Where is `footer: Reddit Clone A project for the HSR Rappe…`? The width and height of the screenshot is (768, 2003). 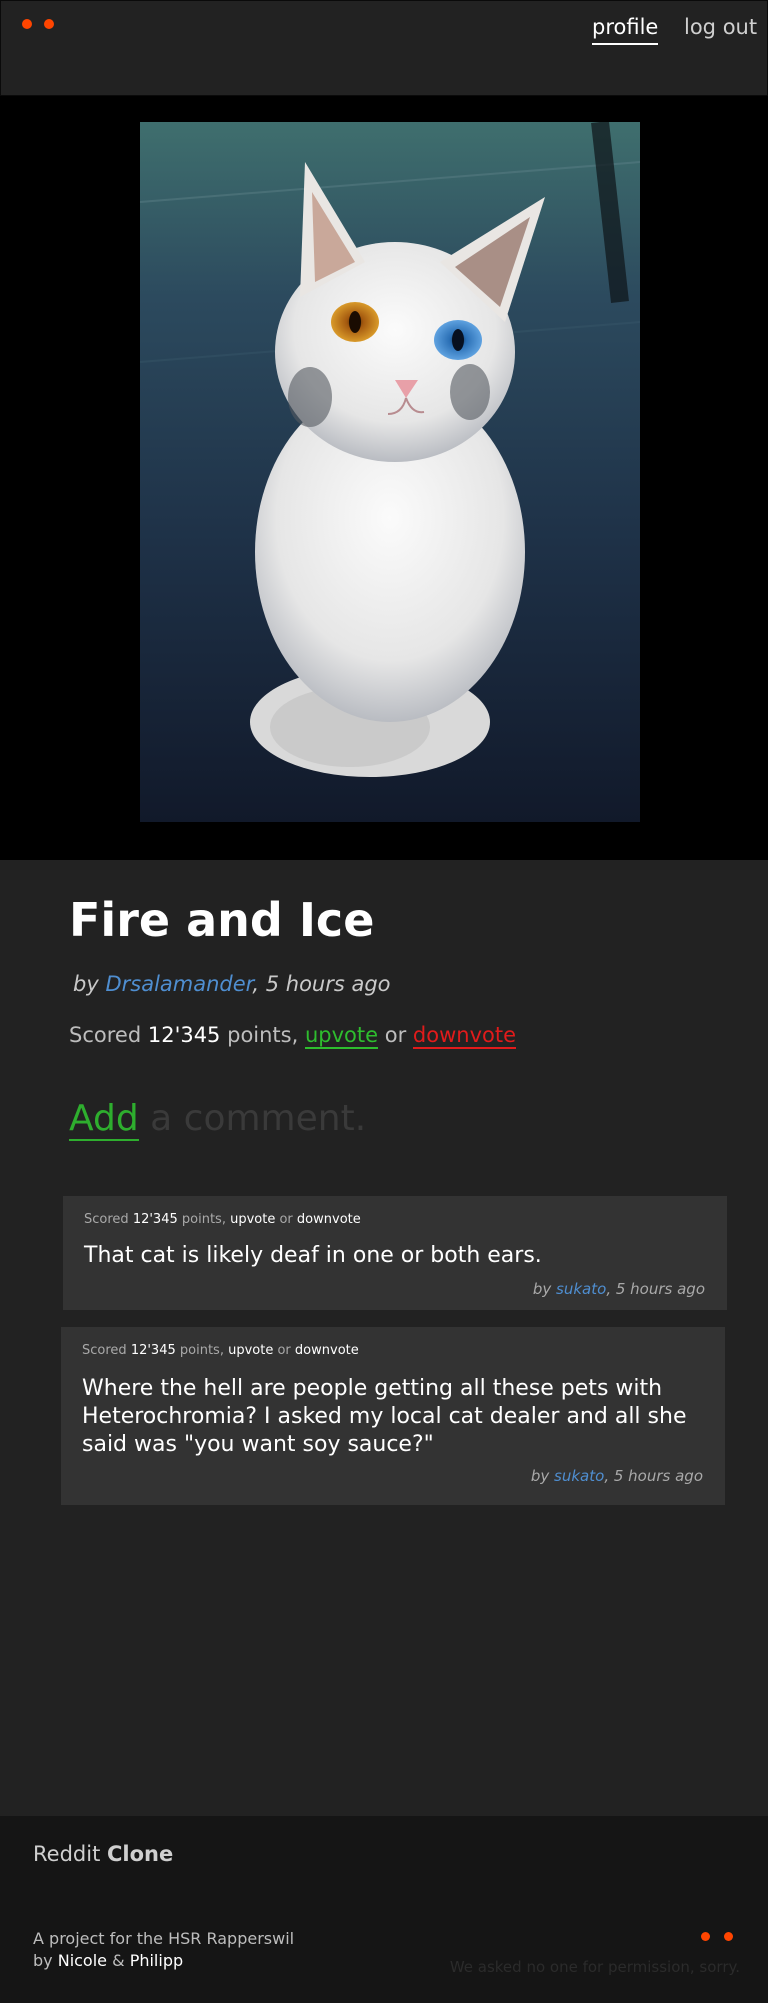
footer: Reddit Clone A project for the HSR Rappe… is located at coordinates (384, 1909).